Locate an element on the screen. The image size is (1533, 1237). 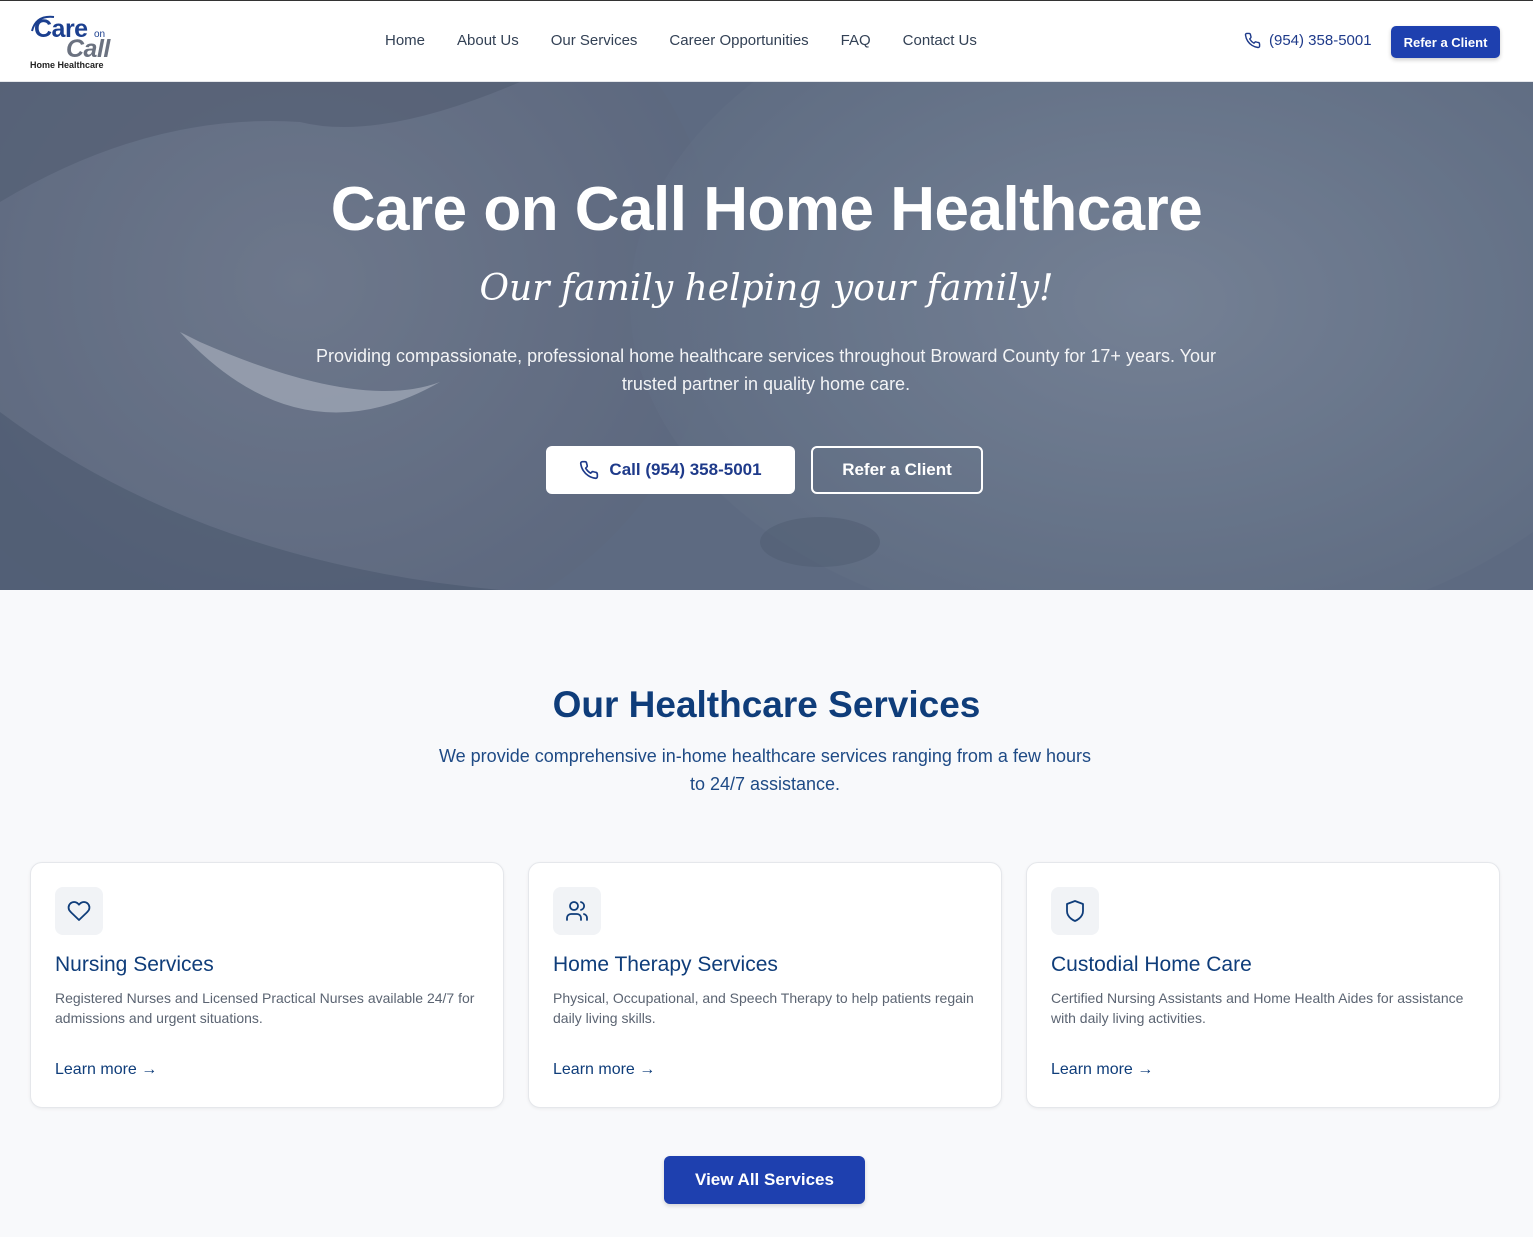
view-all-services-button: View All Services is located at coordinates (764, 1180).